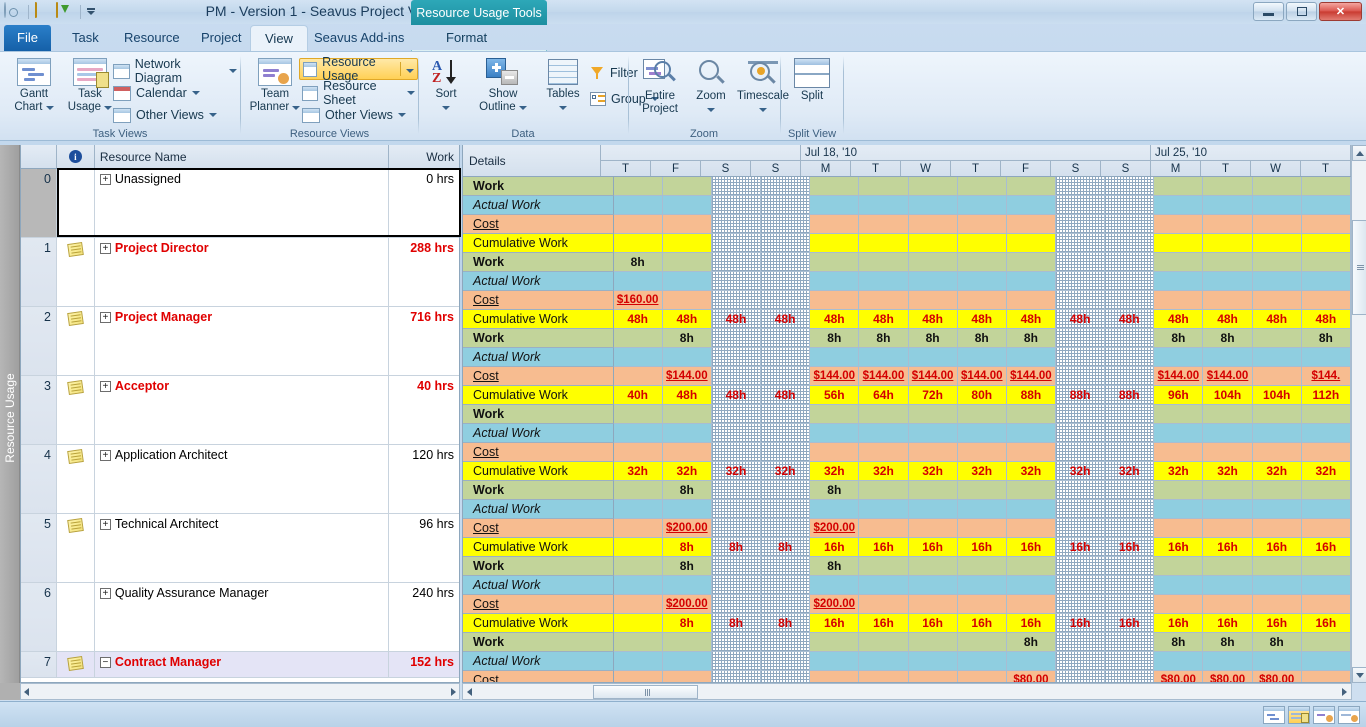 The image size is (1366, 727). What do you see at coordinates (812, 90) in the screenshot?
I see `split-button: Split` at bounding box center [812, 90].